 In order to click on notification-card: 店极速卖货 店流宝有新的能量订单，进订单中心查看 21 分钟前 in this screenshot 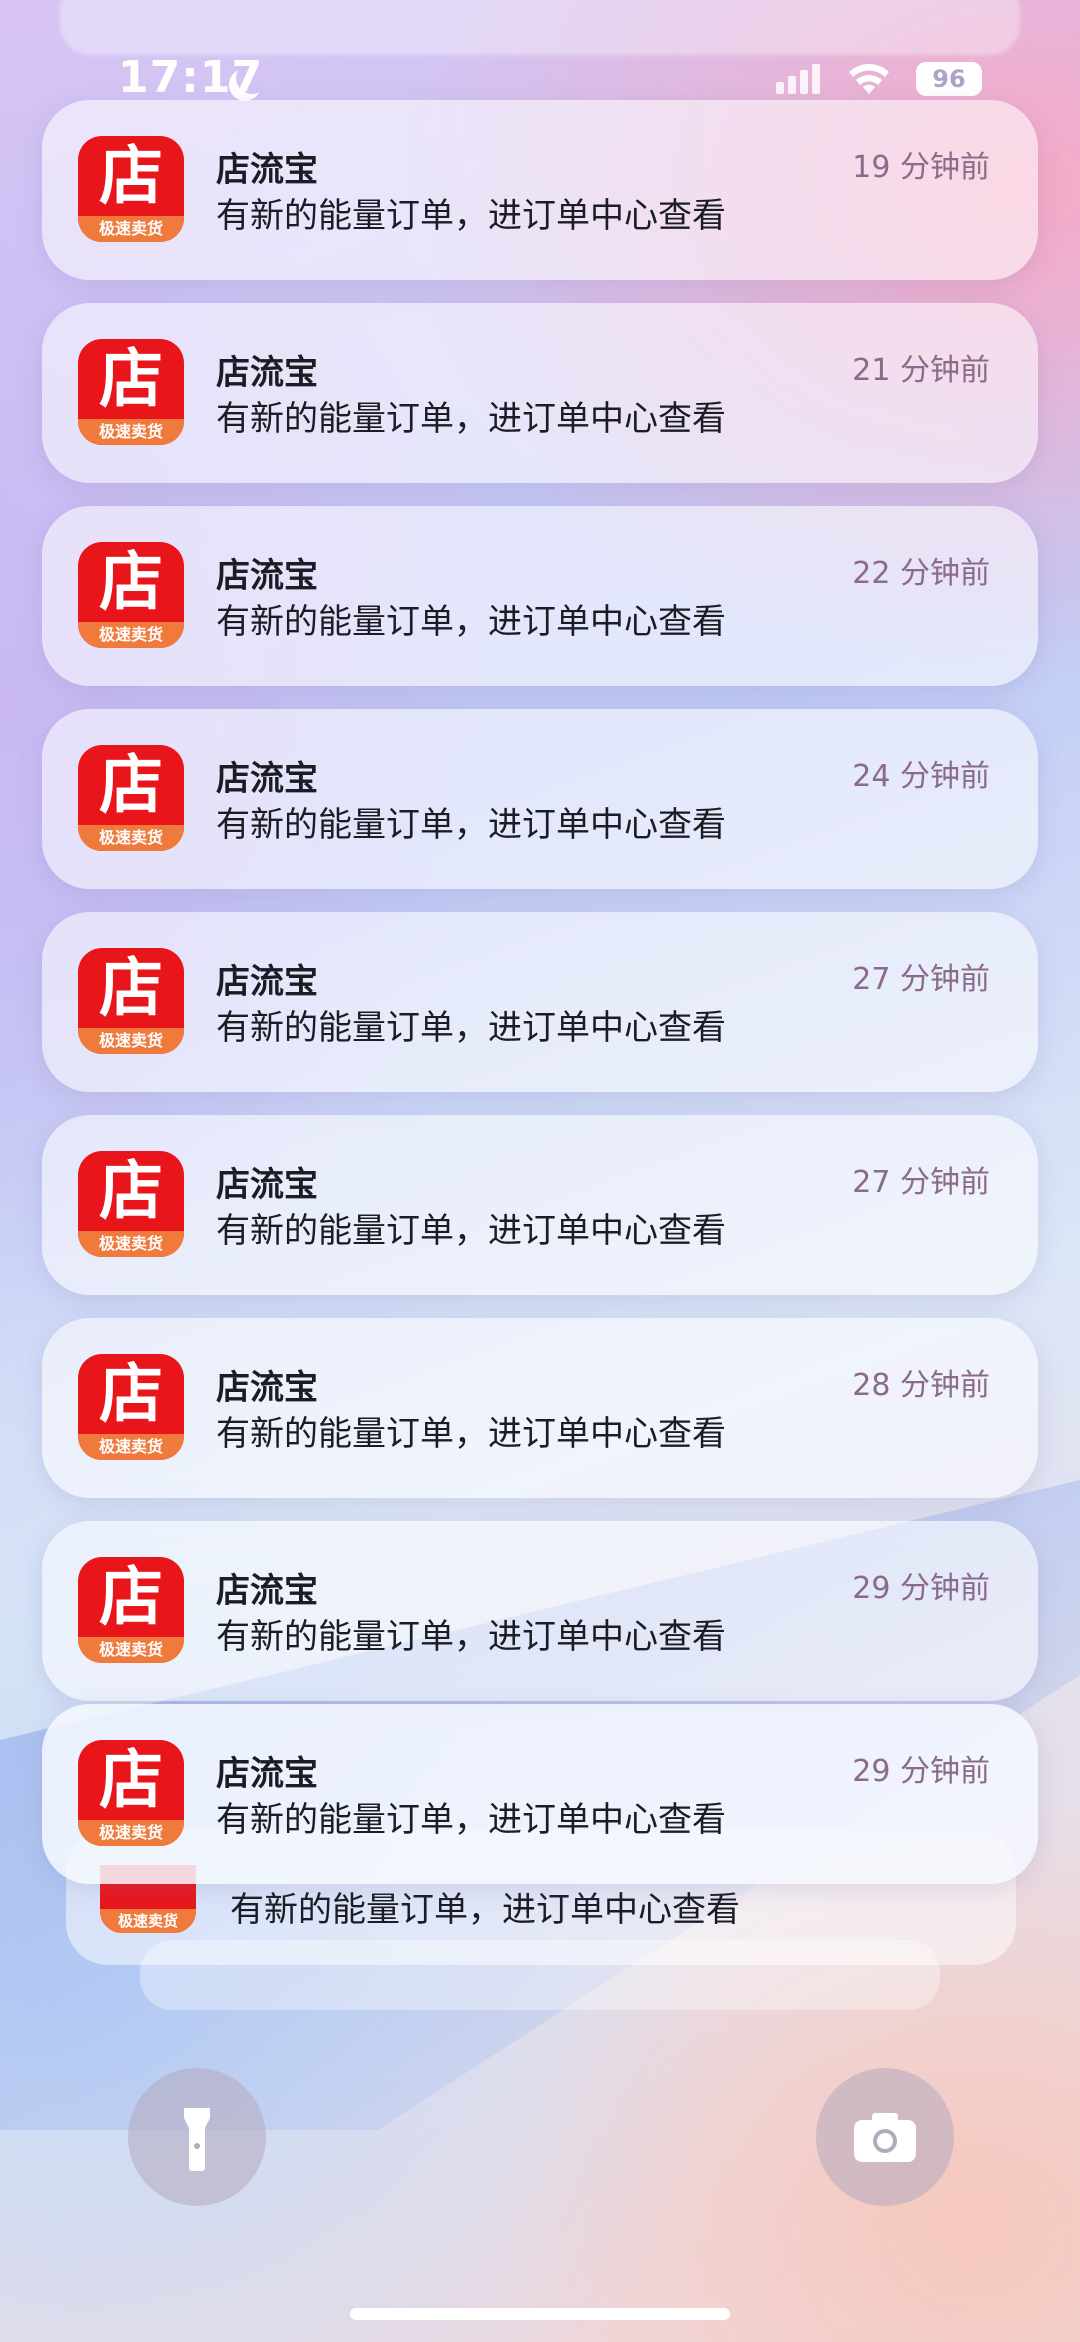, I will do `click(540, 393)`.